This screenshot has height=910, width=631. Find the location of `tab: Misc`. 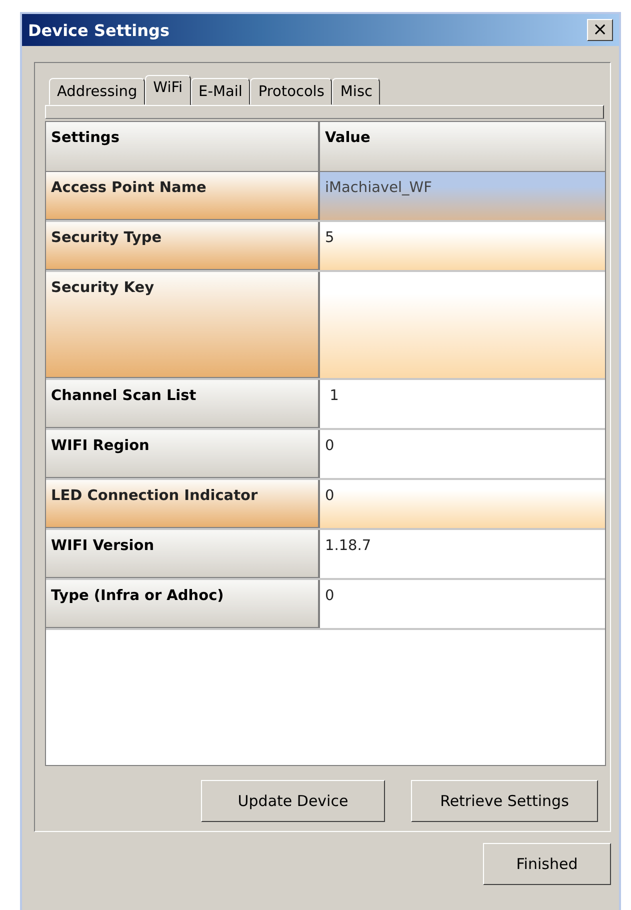

tab: Misc is located at coordinates (356, 91).